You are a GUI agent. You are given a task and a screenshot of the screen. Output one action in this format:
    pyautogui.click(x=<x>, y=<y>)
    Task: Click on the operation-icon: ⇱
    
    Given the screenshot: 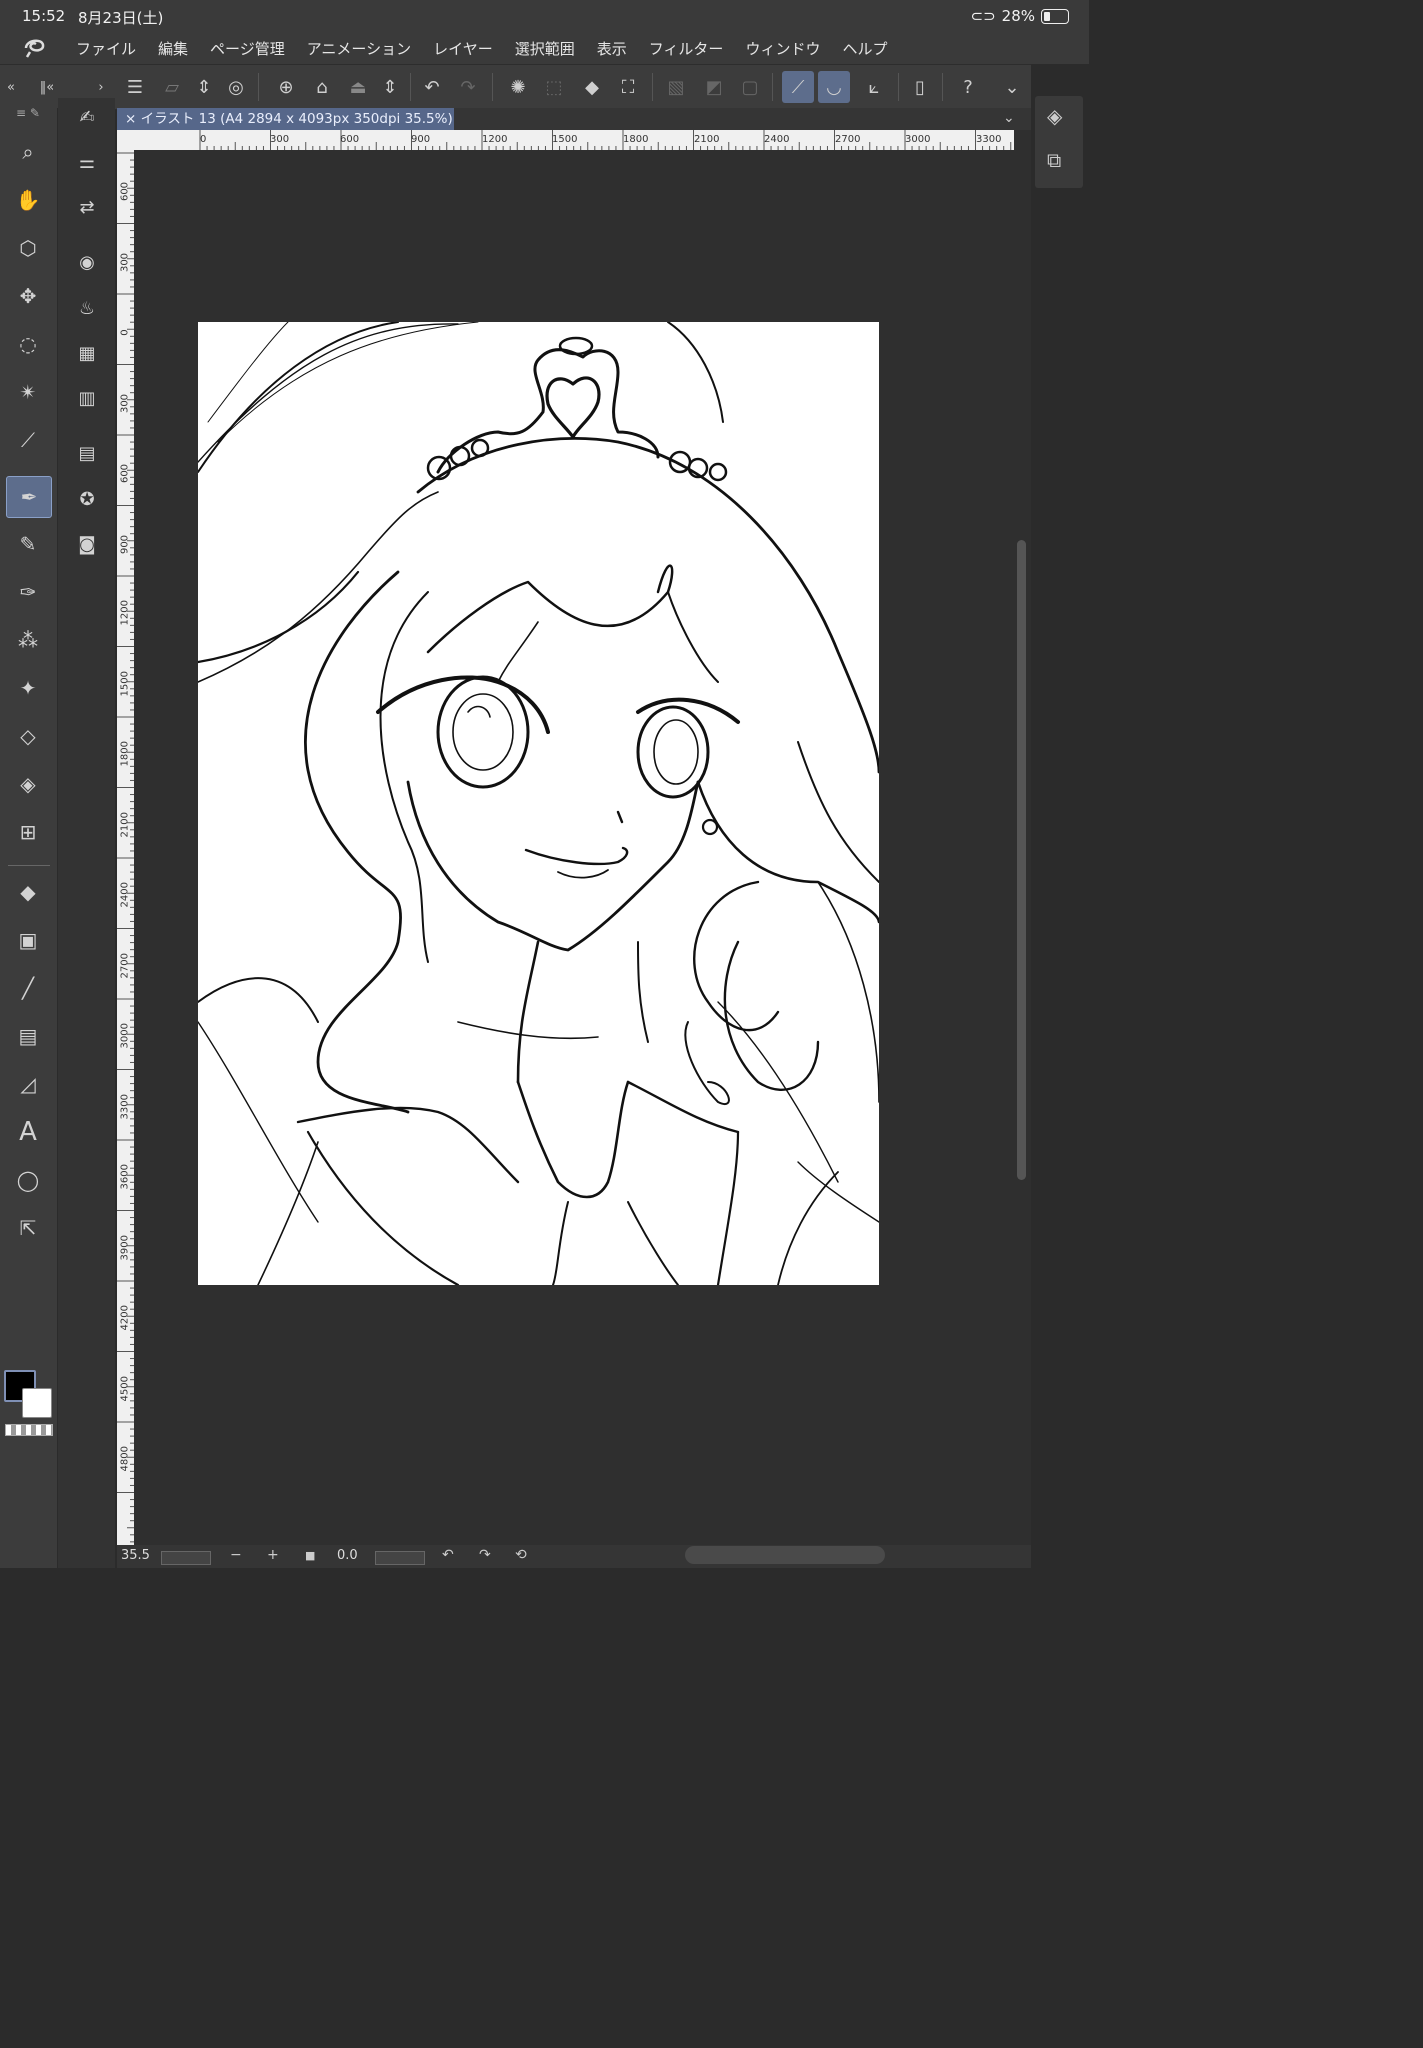 What is the action you would take?
    pyautogui.click(x=28, y=1228)
    